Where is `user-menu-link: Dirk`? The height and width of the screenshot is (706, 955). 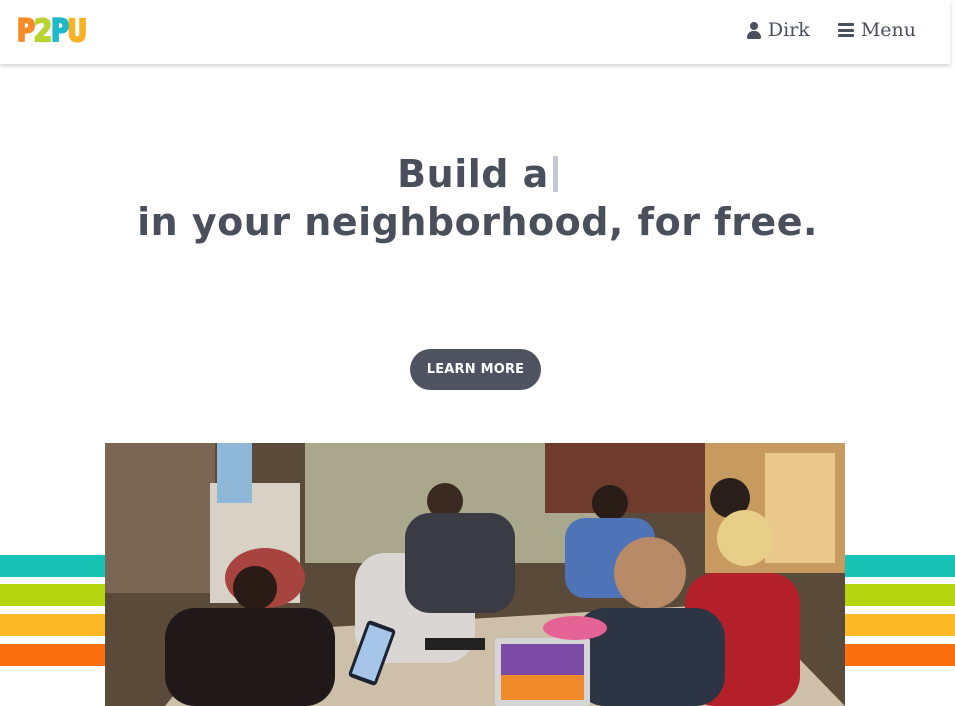 user-menu-link: Dirk is located at coordinates (778, 30).